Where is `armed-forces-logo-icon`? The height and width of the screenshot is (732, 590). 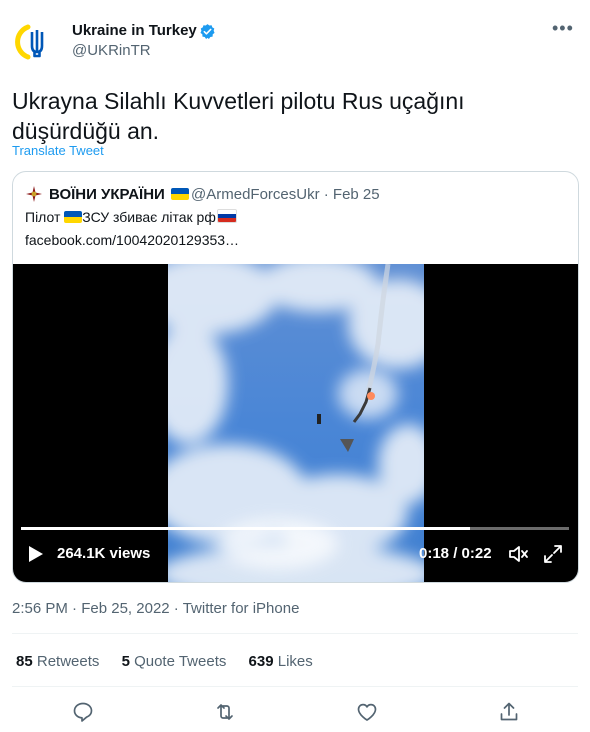 armed-forces-logo-icon is located at coordinates (34, 194).